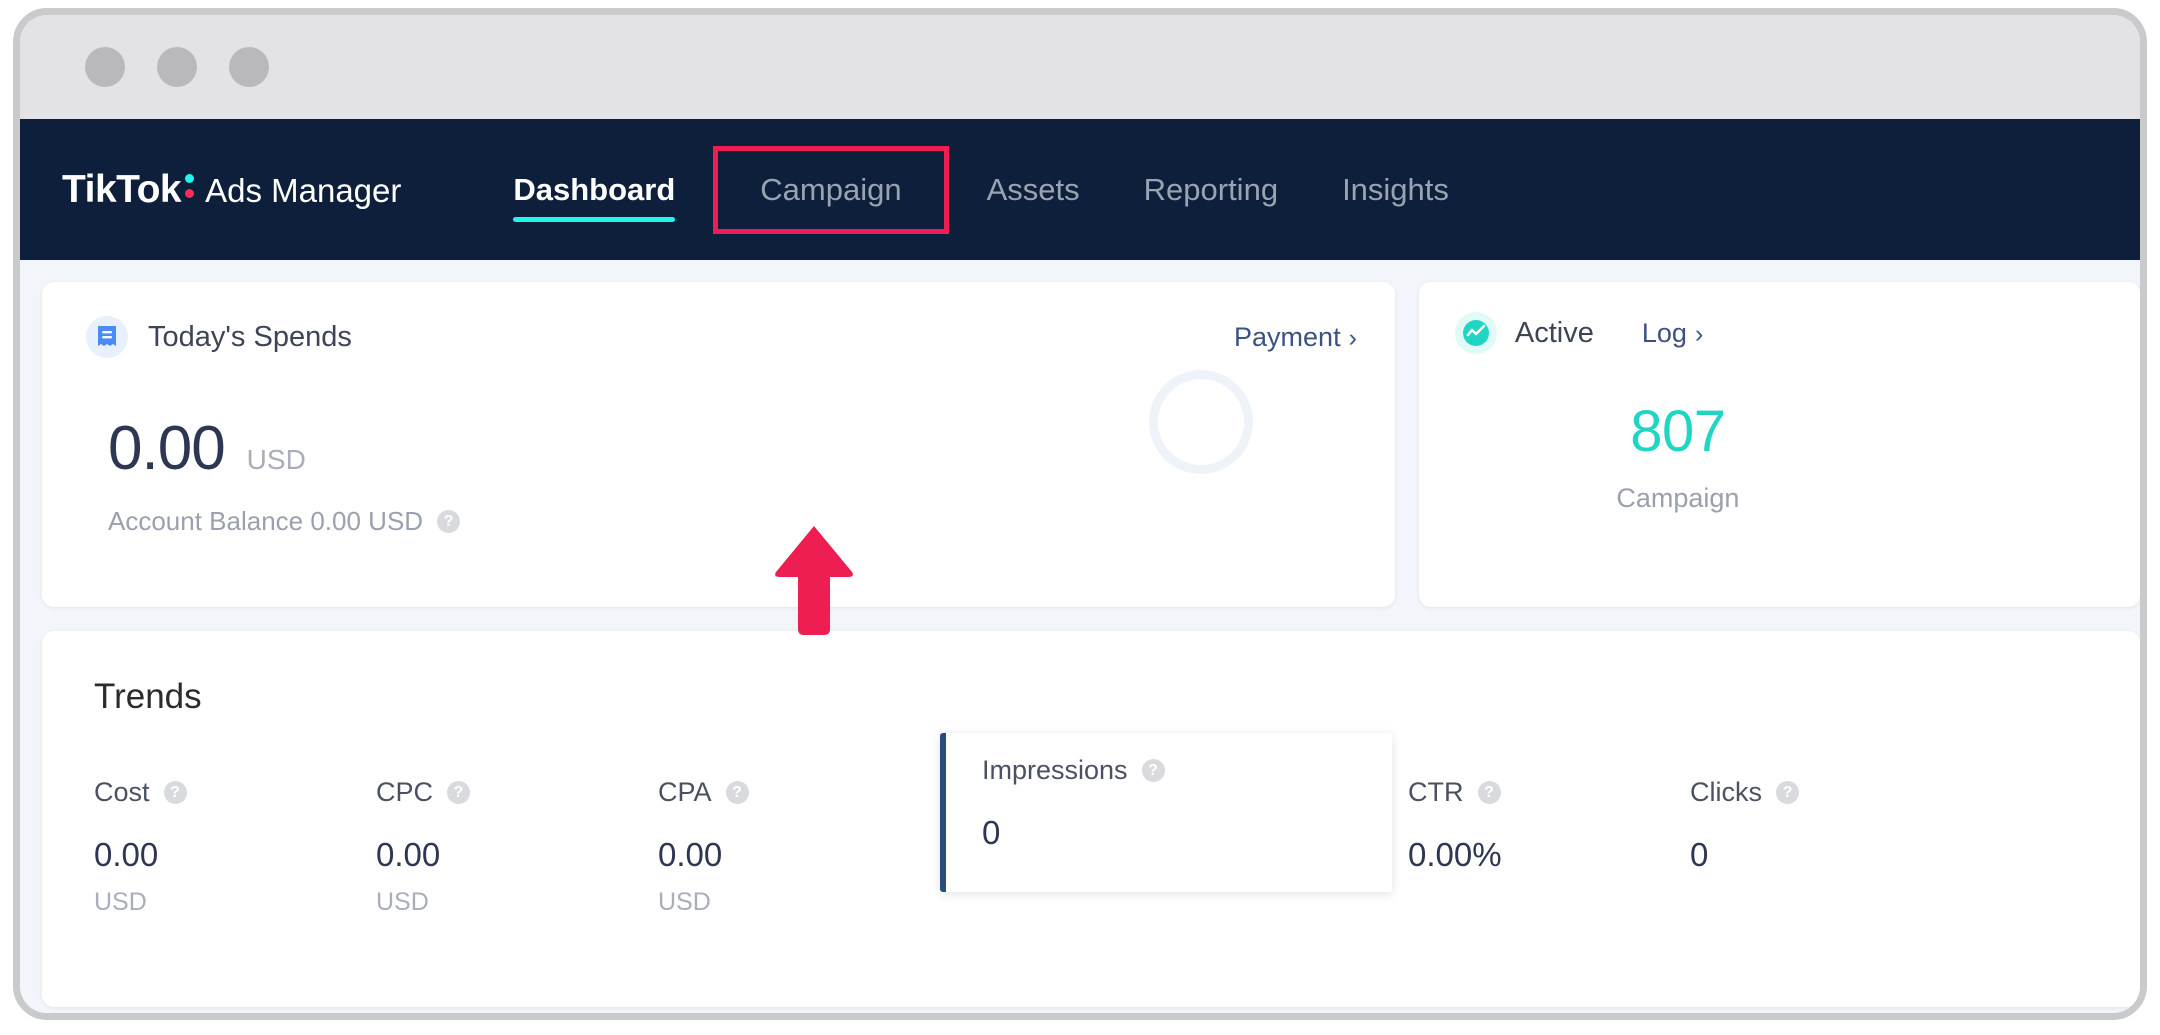 This screenshot has width=2160, height=1035. What do you see at coordinates (250, 336) in the screenshot?
I see `spends-card-title: Today's Spends` at bounding box center [250, 336].